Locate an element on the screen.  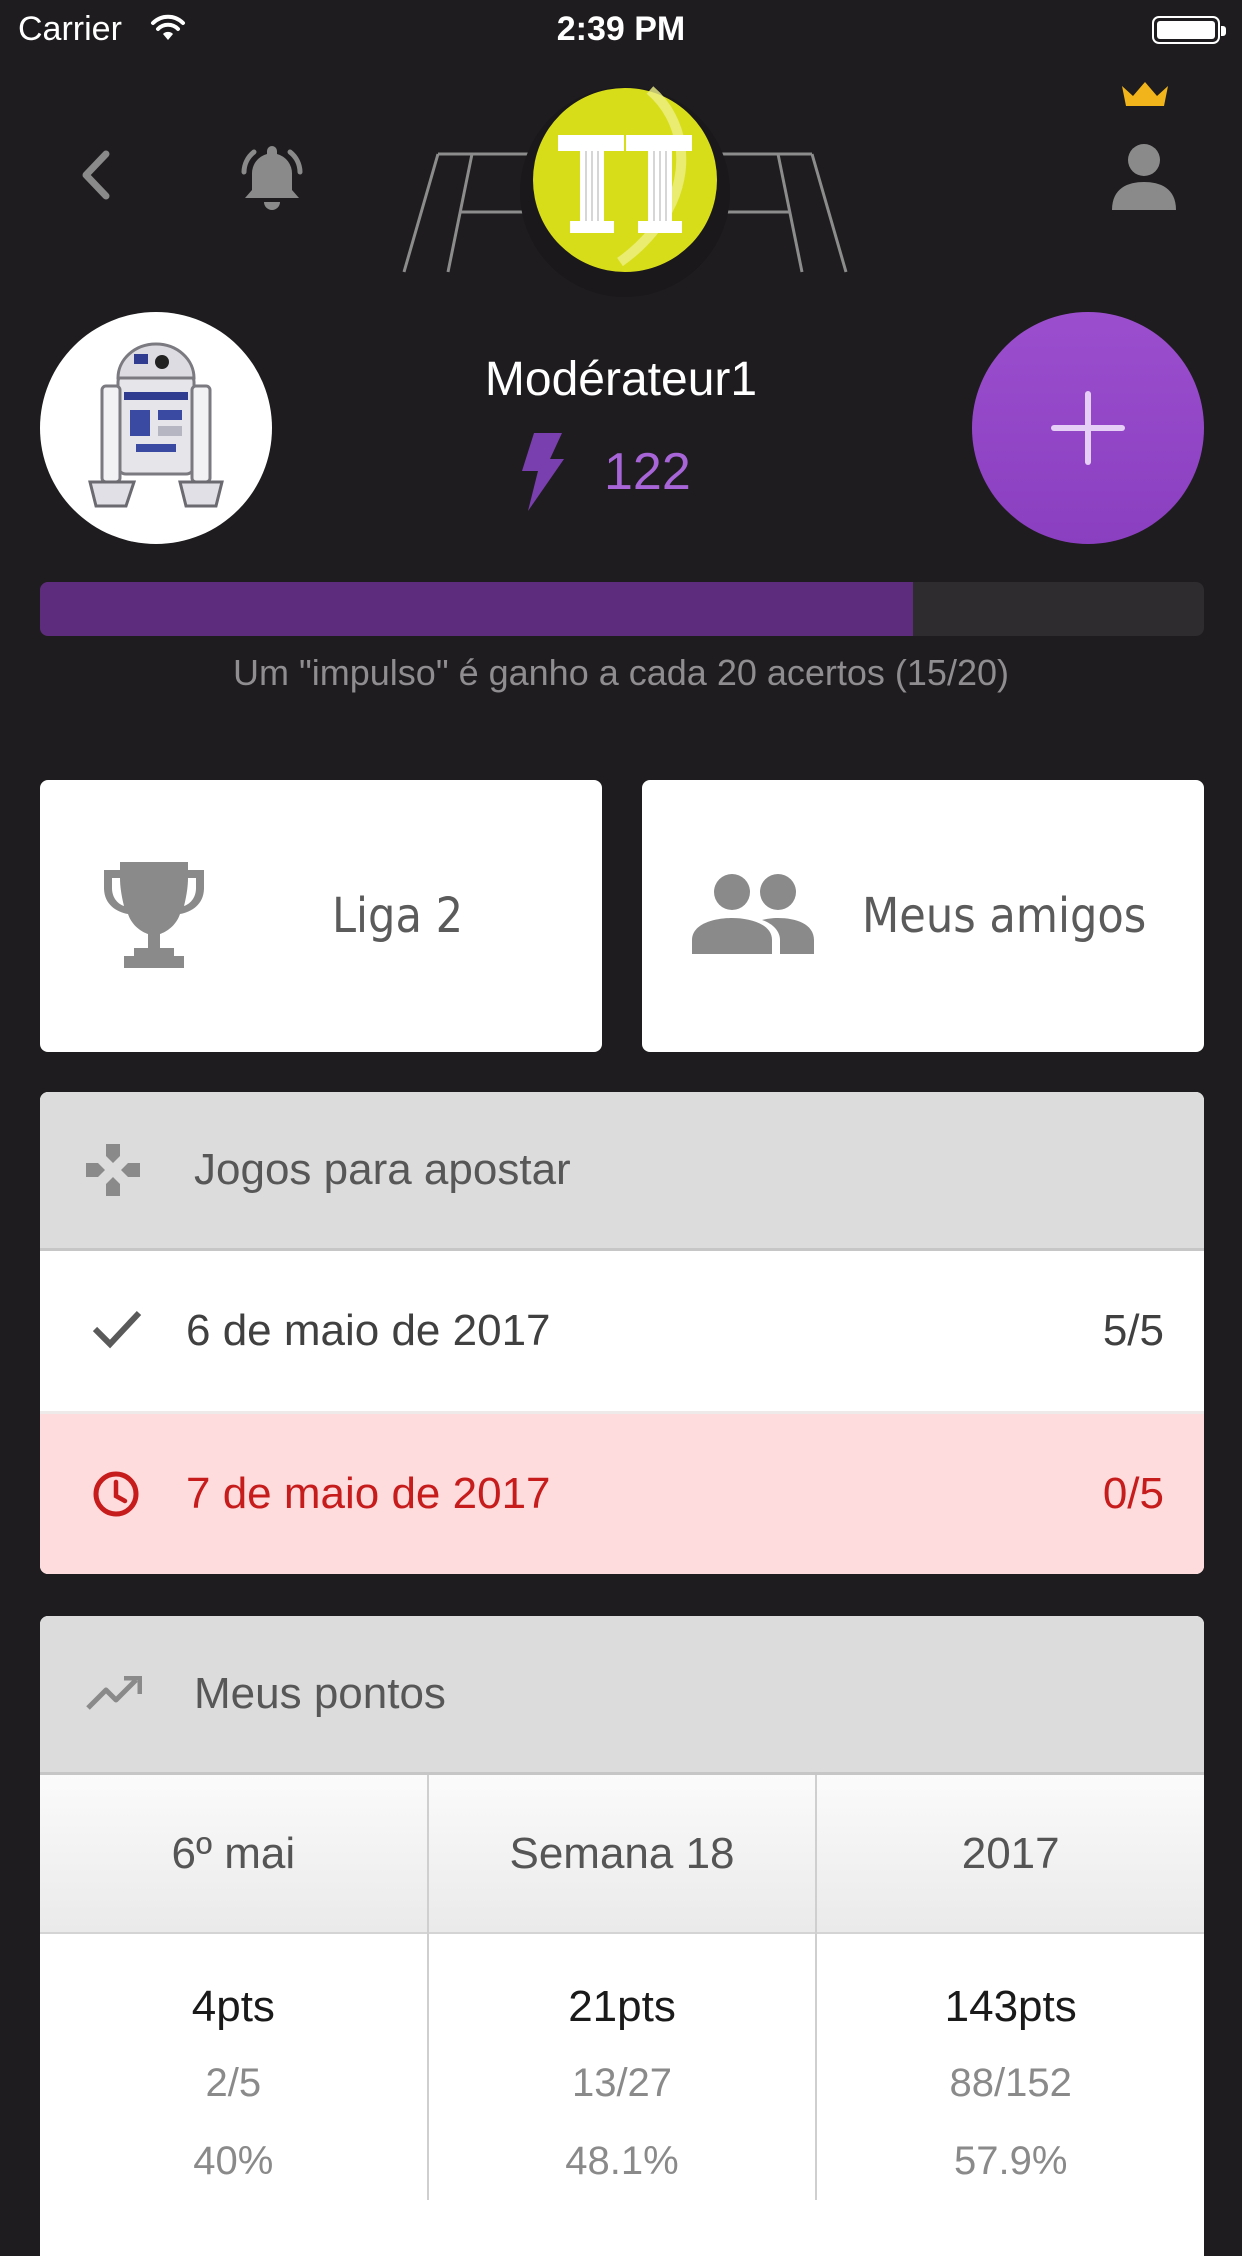
clock-icon is located at coordinates (116, 1494).